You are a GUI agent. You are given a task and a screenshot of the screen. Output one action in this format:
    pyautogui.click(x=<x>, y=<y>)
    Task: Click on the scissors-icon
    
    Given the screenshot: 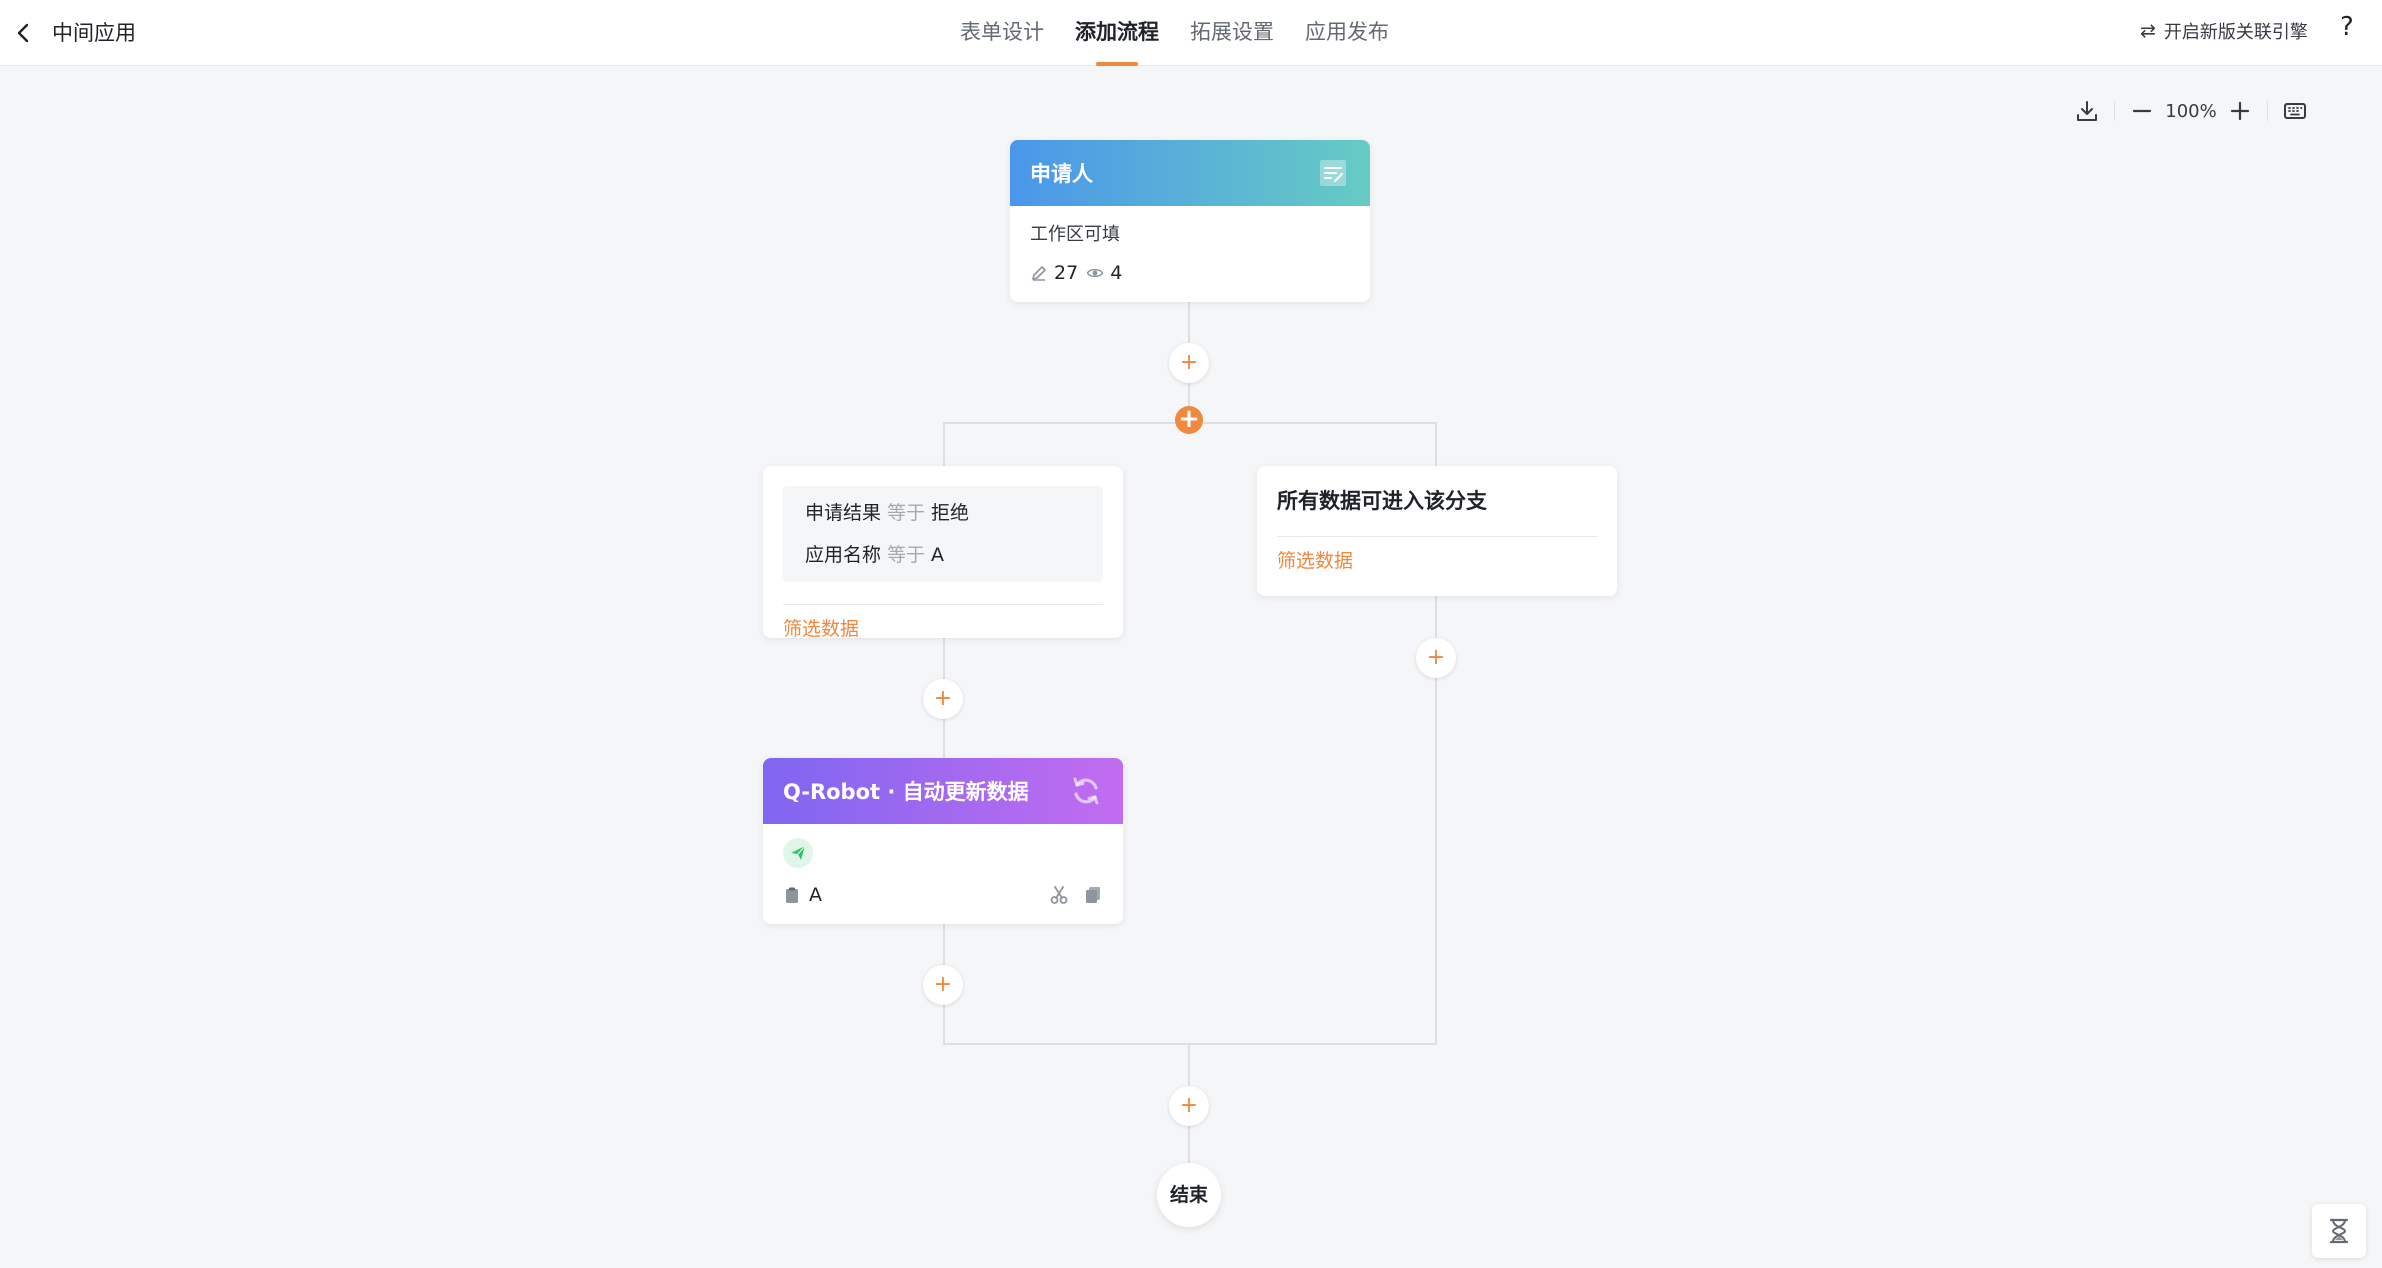 What is the action you would take?
    pyautogui.click(x=1059, y=895)
    